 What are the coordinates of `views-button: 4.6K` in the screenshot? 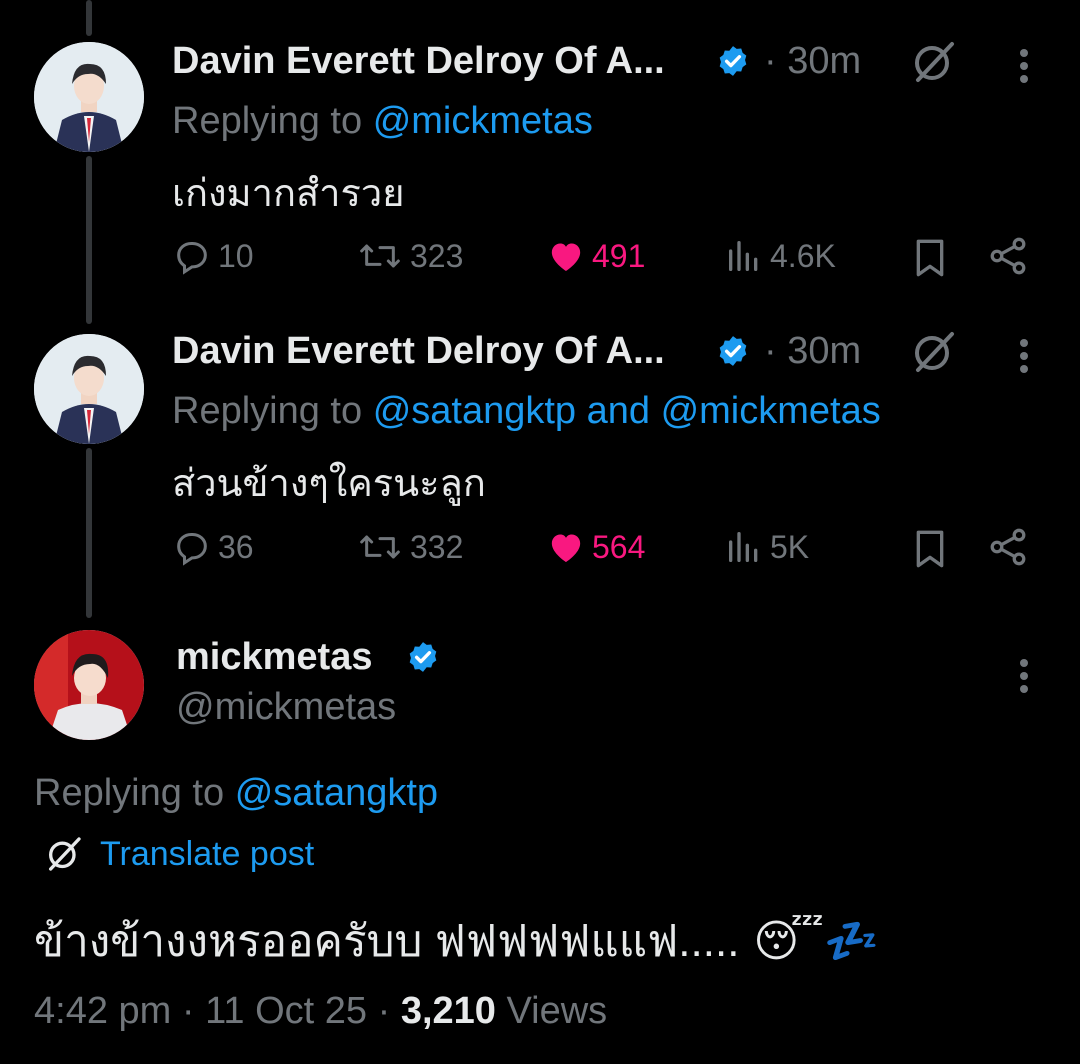 It's located at (780, 256).